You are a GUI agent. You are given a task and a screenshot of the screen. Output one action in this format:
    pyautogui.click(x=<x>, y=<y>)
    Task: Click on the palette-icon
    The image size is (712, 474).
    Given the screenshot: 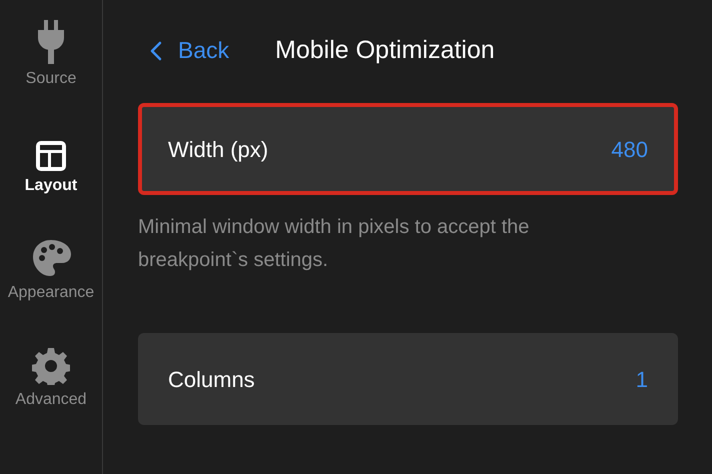 What is the action you would take?
    pyautogui.click(x=51, y=258)
    